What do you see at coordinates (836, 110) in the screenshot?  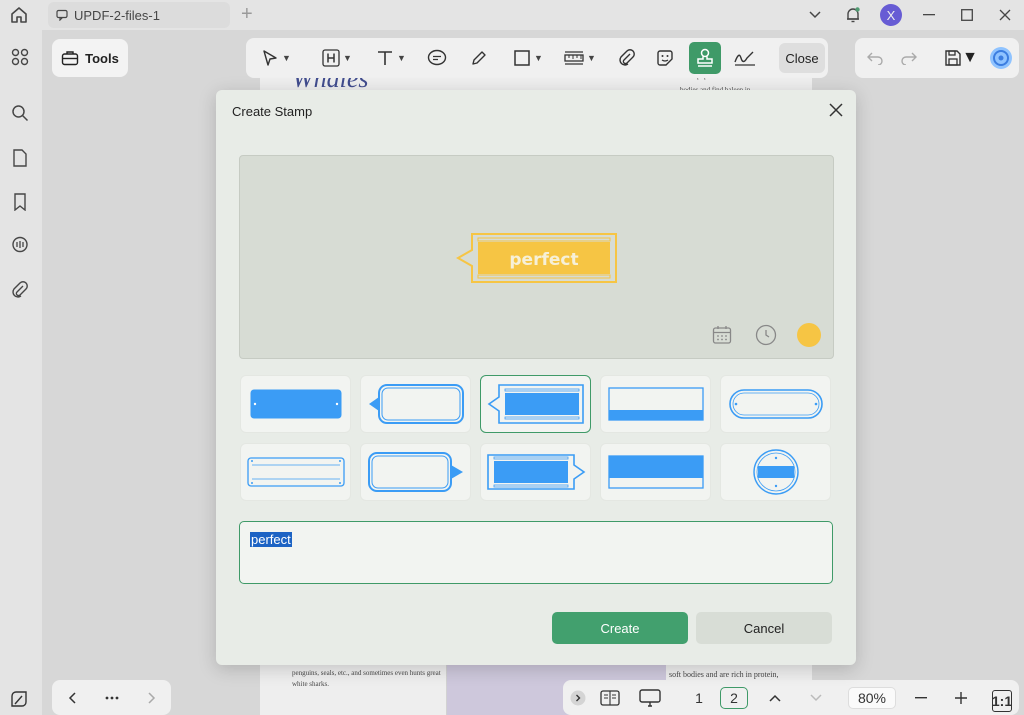 I see `close-icon` at bounding box center [836, 110].